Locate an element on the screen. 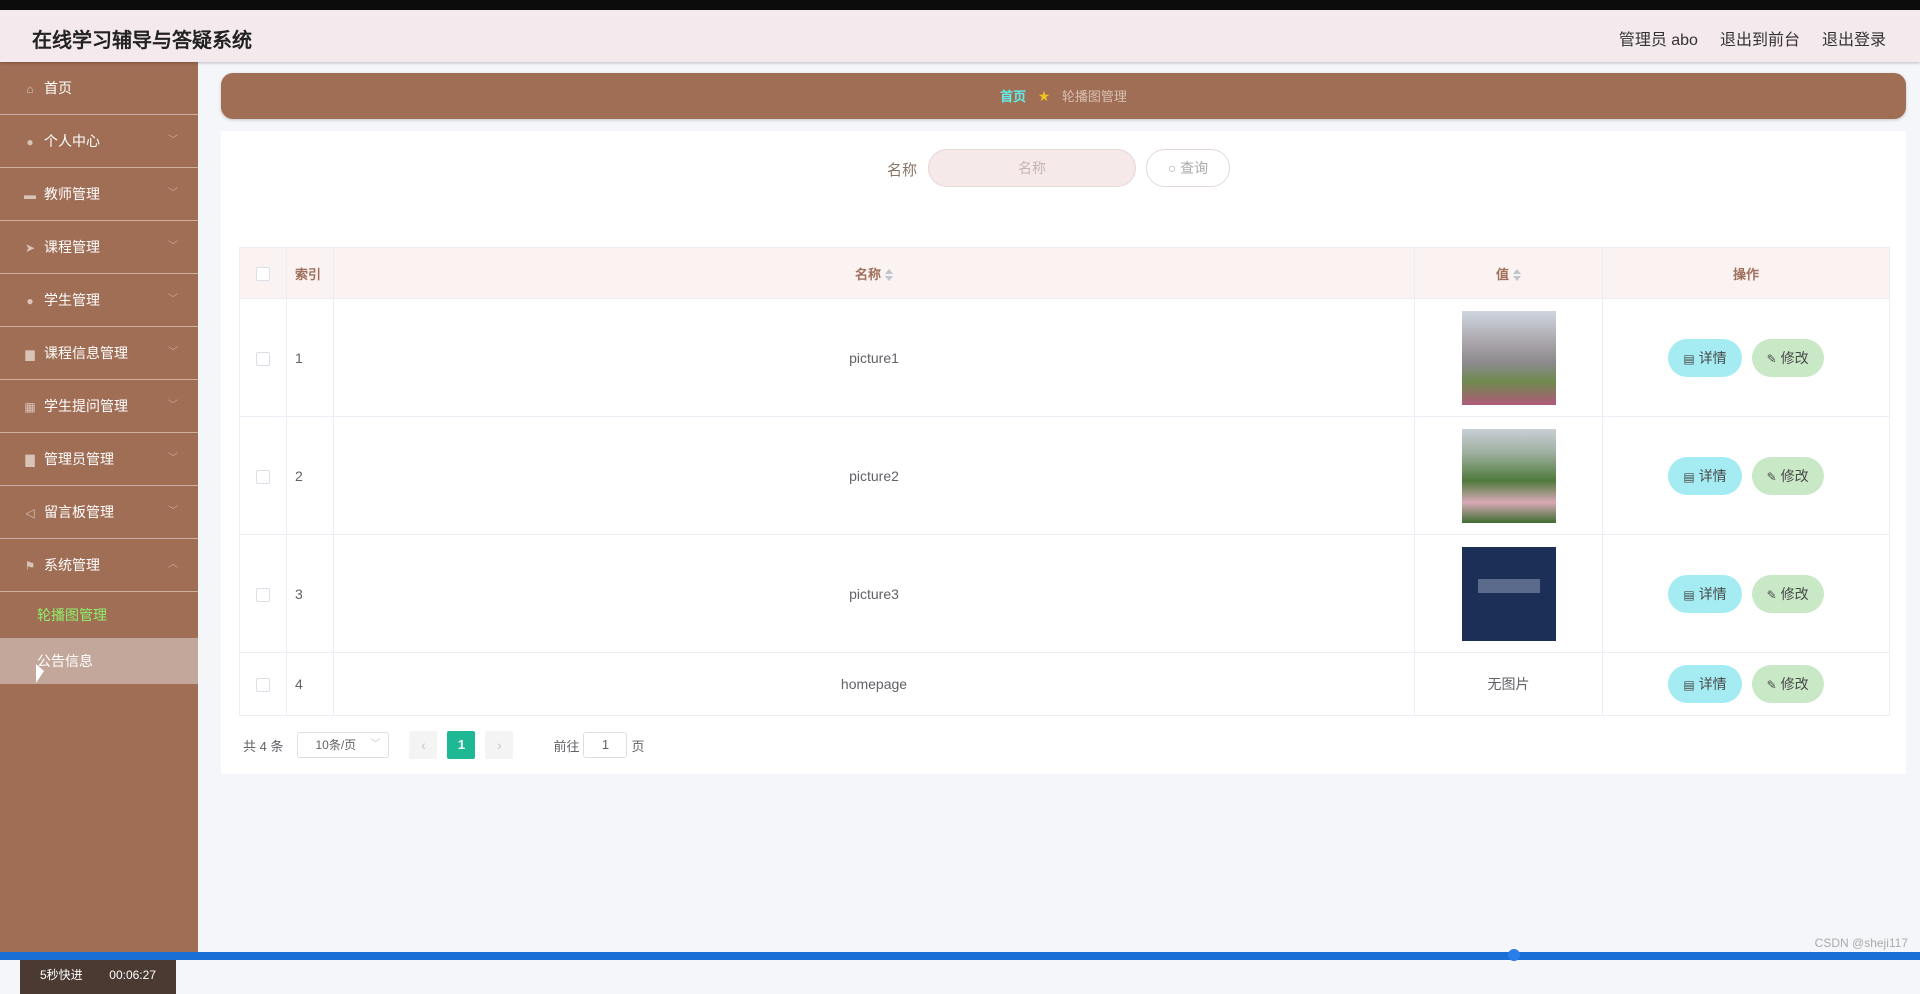 This screenshot has height=994, width=1920. page-size-select: 10条/页 ﹀ is located at coordinates (343, 745).